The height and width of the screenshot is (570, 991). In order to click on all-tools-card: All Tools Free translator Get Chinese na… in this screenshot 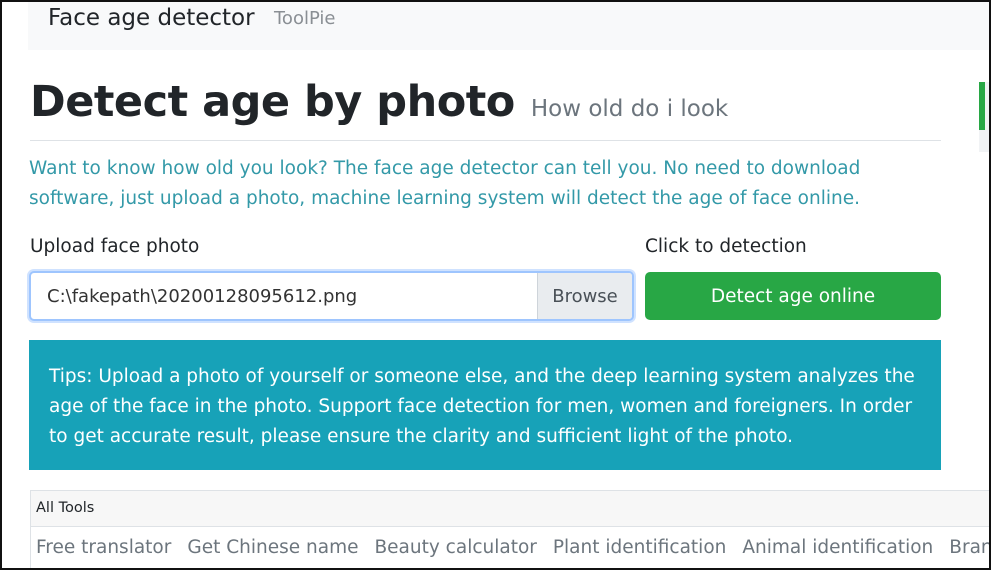, I will do `click(509, 529)`.